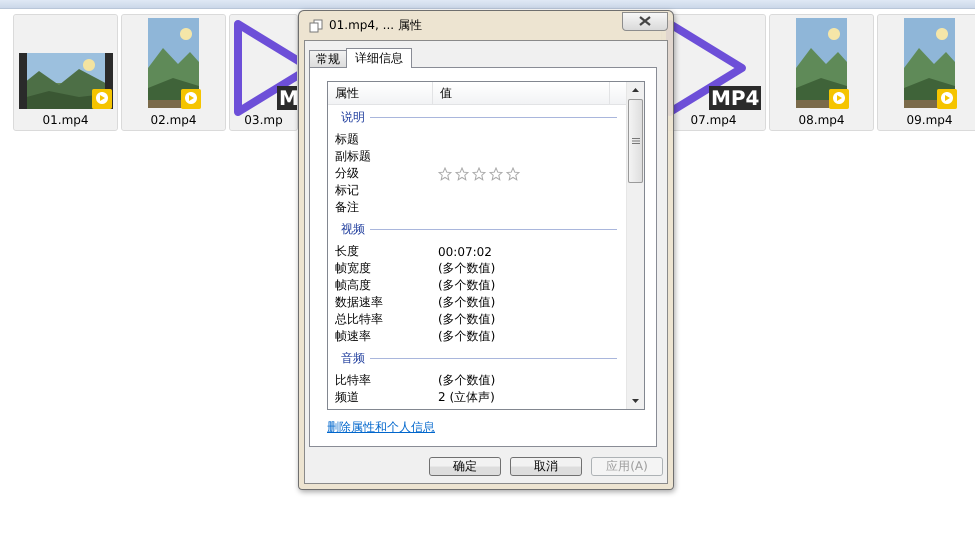 This screenshot has width=975, height=551. Describe the element at coordinates (353, 229) in the screenshot. I see `group-heading: 视频` at that location.